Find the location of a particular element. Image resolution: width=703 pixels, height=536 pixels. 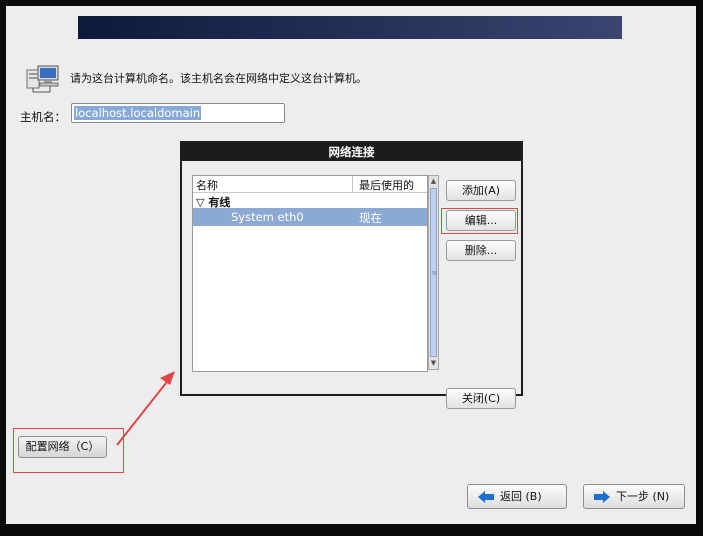

scroll-up-icon: ▲ is located at coordinates (433, 181).